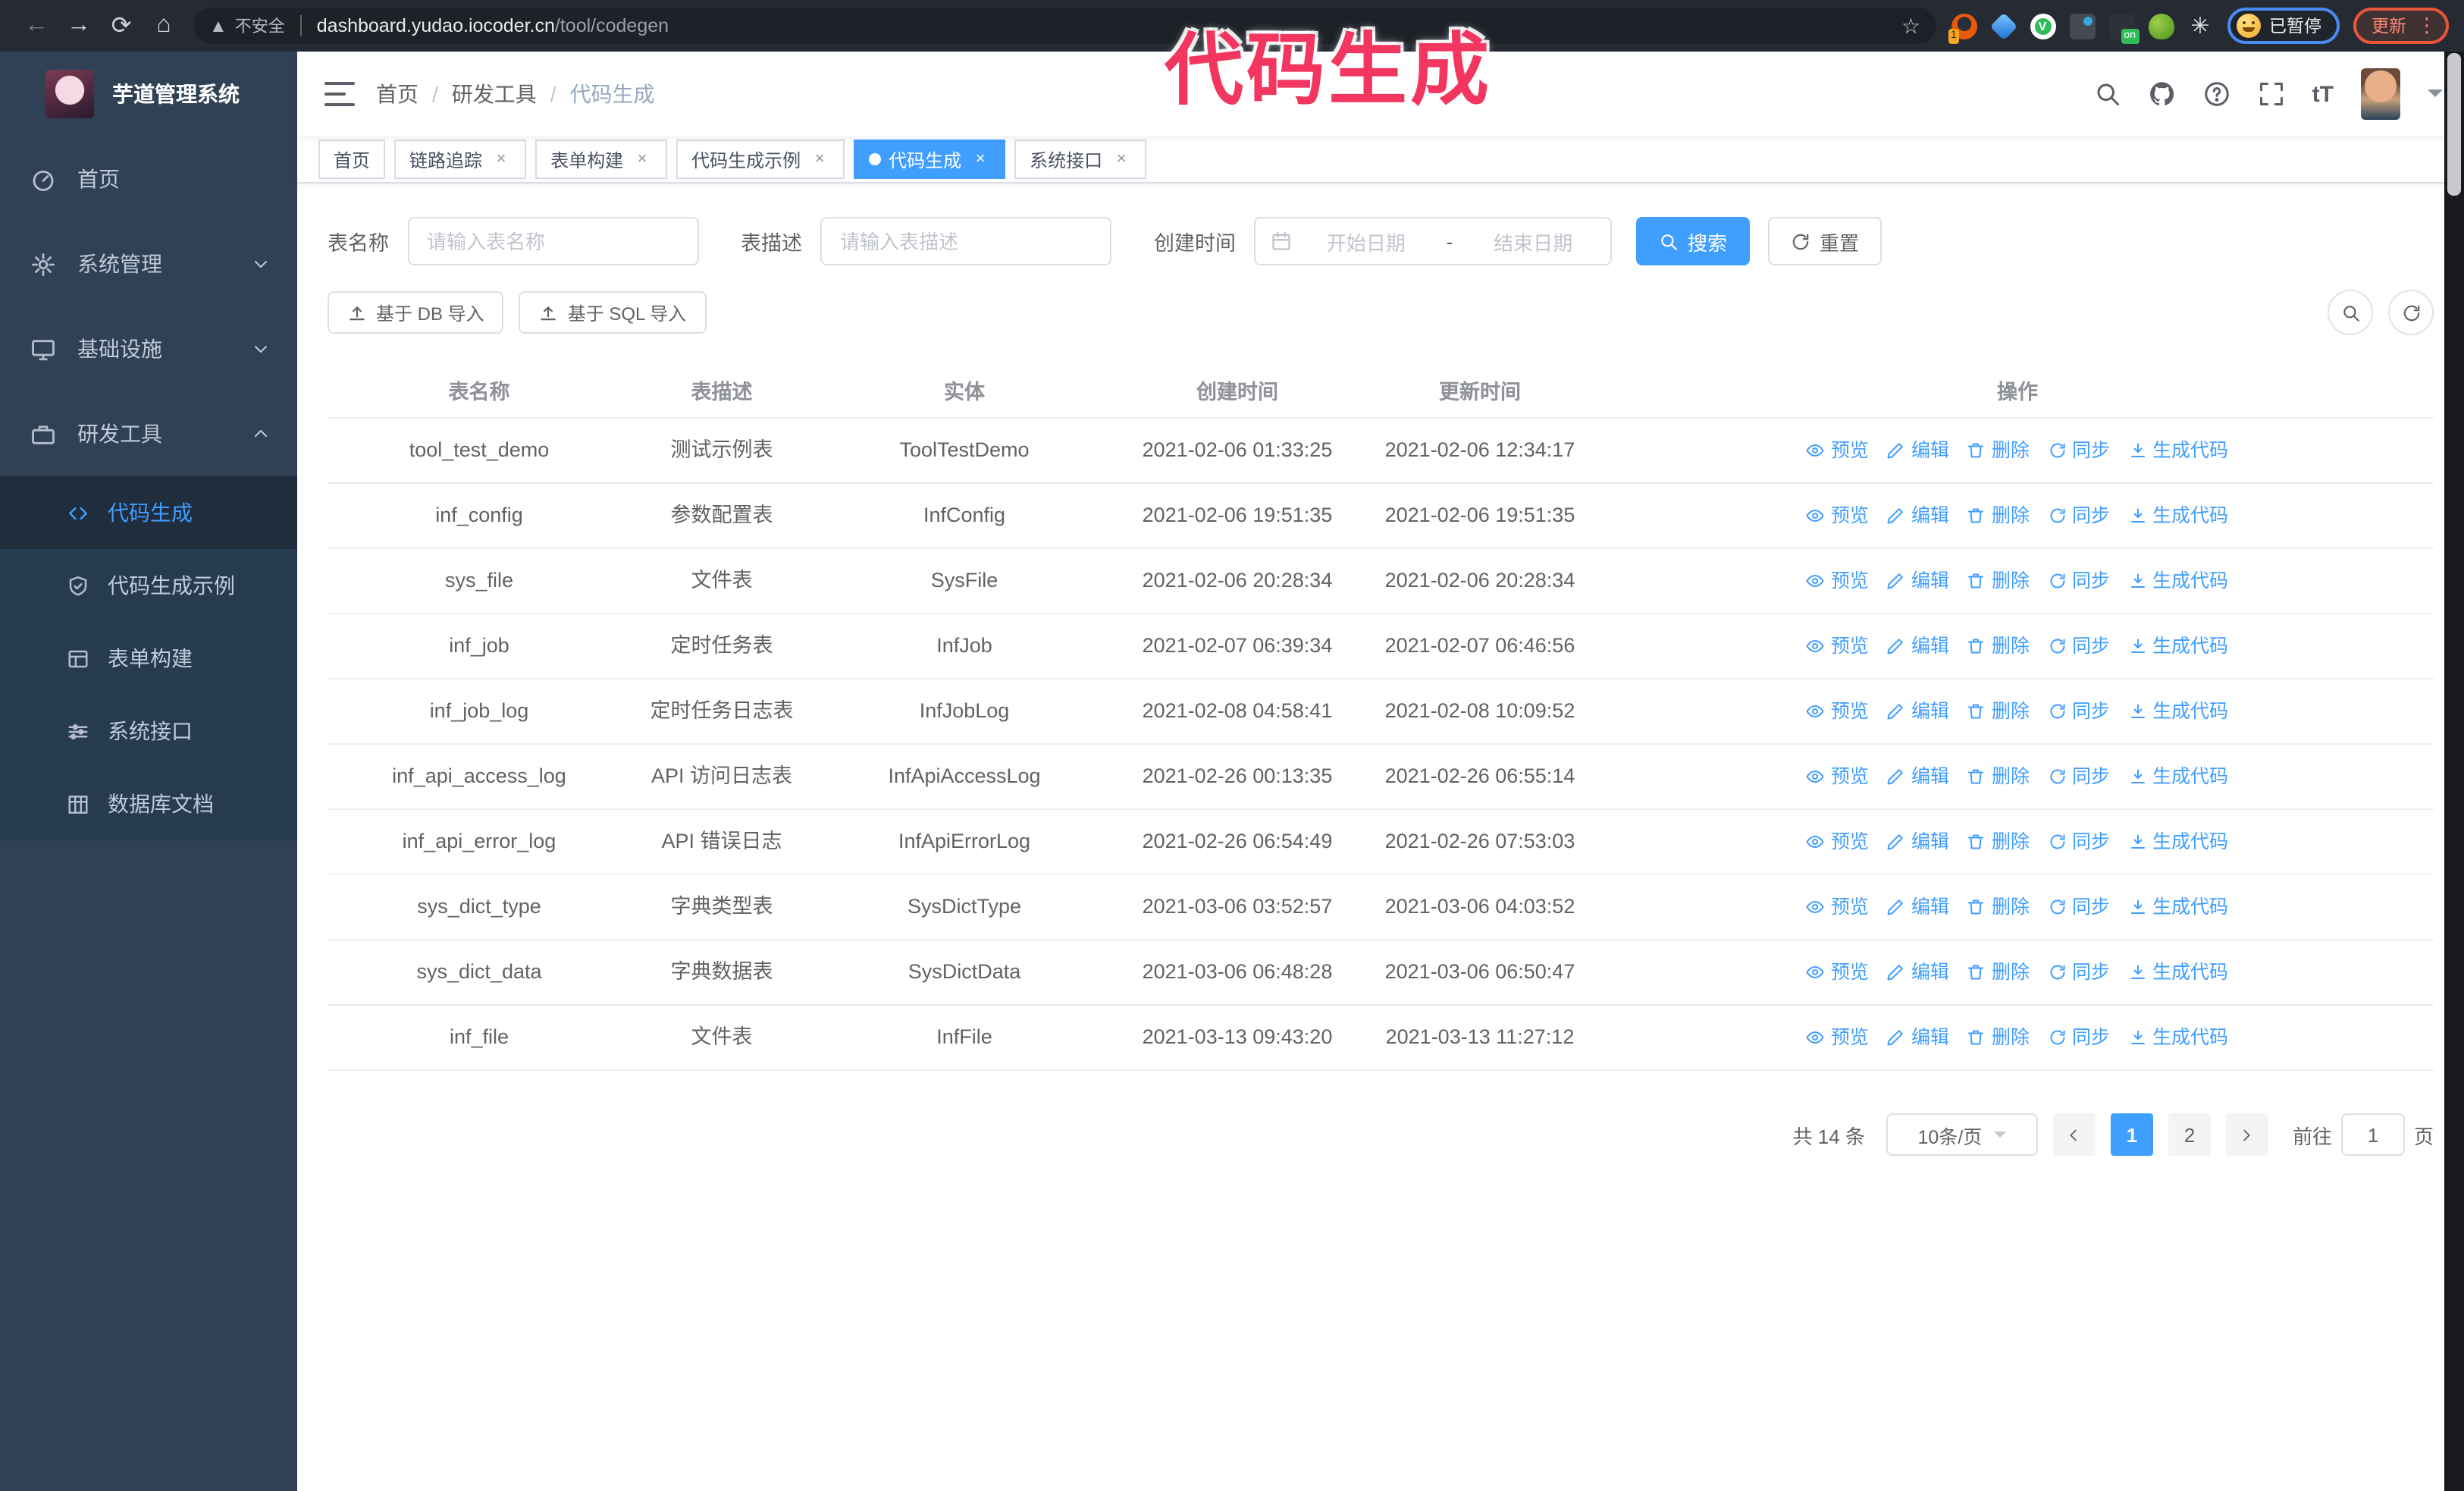  Describe the element at coordinates (2372, 1134) in the screenshot. I see `goto-page-input` at that location.